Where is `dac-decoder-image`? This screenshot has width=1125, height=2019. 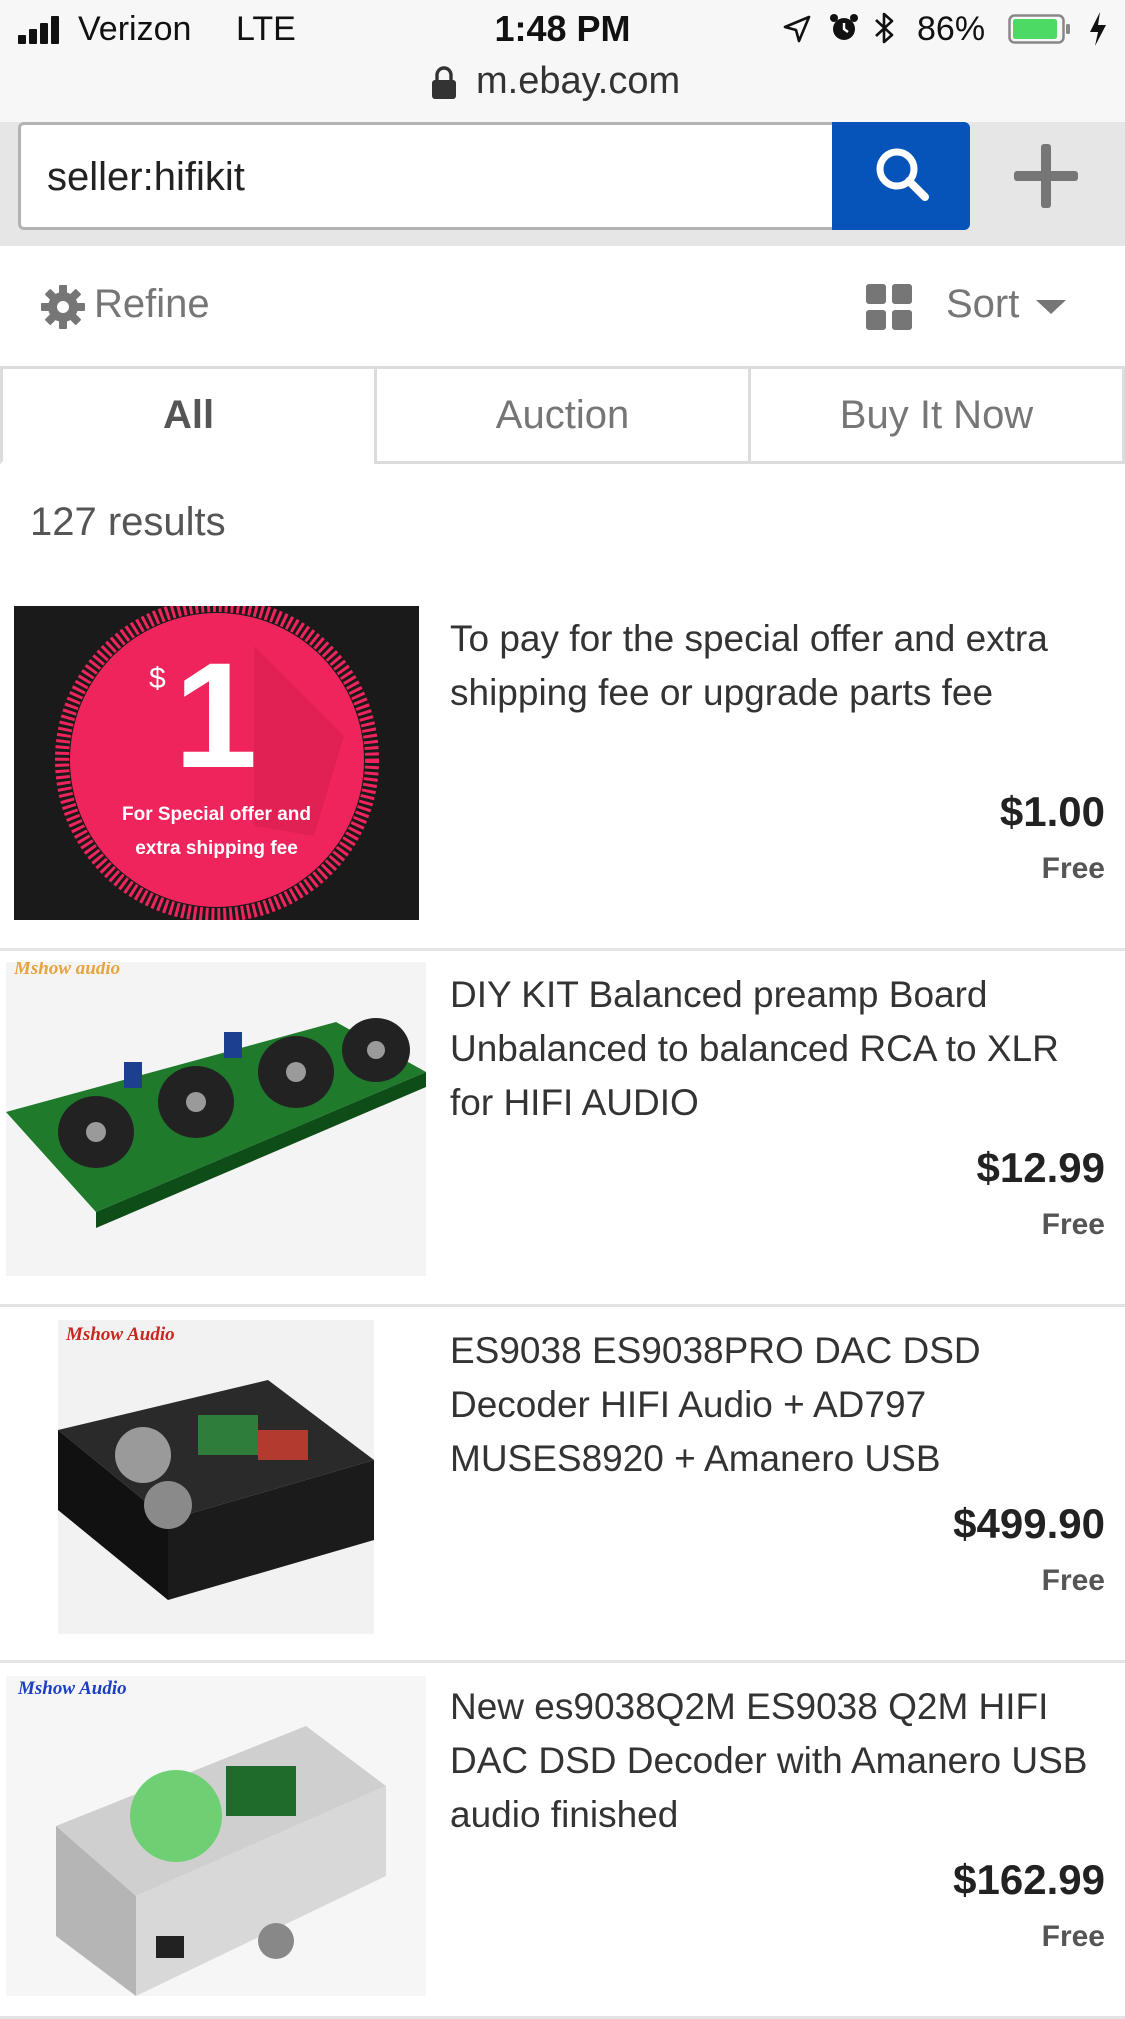 dac-decoder-image is located at coordinates (221, 1861).